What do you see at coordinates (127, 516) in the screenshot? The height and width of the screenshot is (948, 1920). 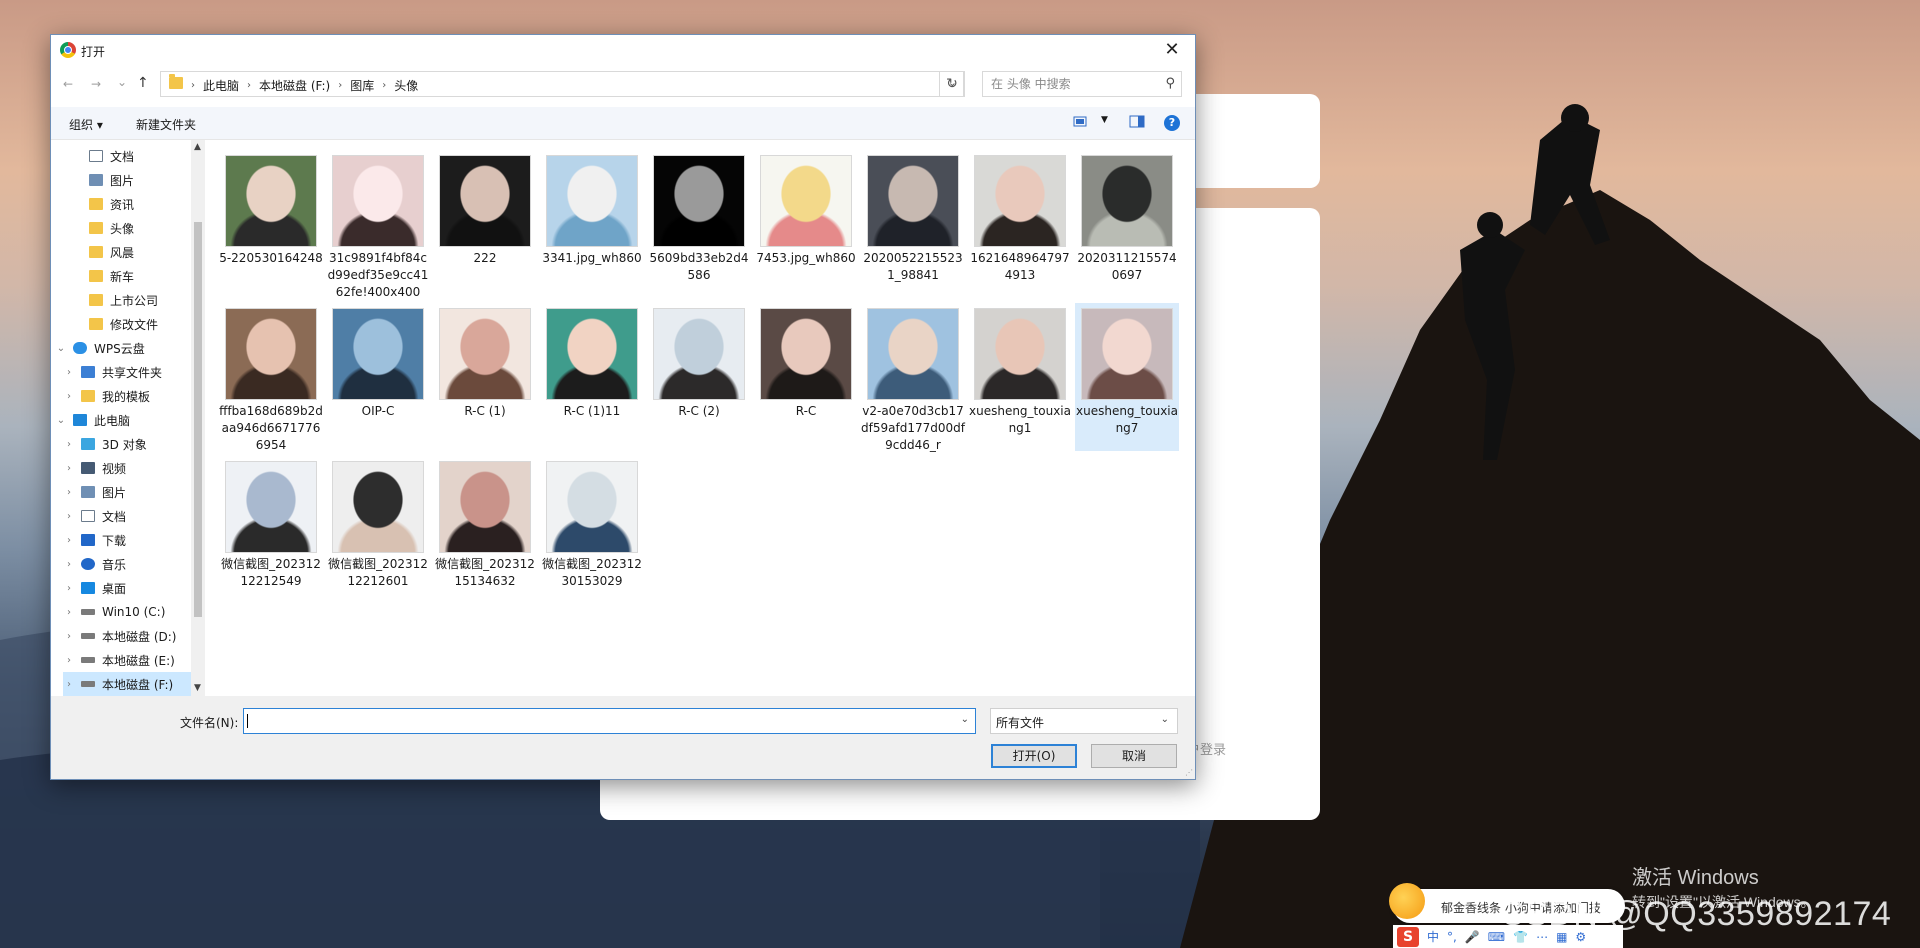 I see `sidebar-item: › 文档` at bounding box center [127, 516].